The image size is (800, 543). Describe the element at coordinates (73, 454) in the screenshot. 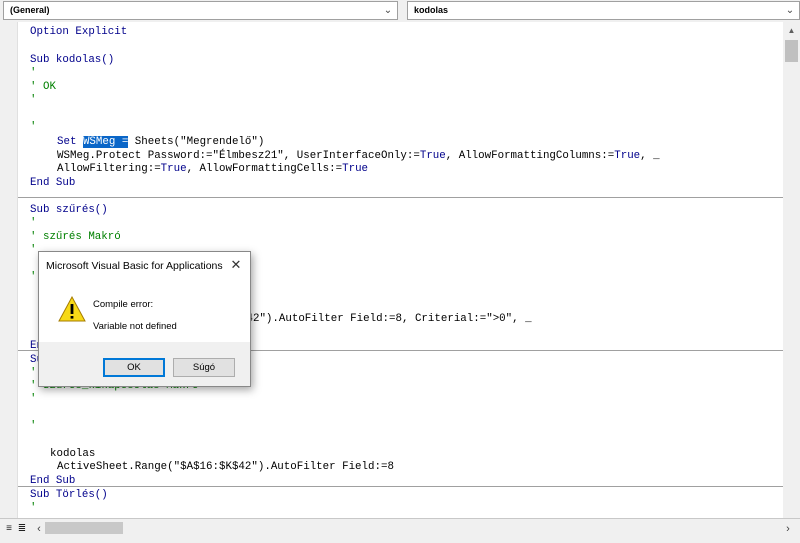

I see `code-line: kodolas` at that location.